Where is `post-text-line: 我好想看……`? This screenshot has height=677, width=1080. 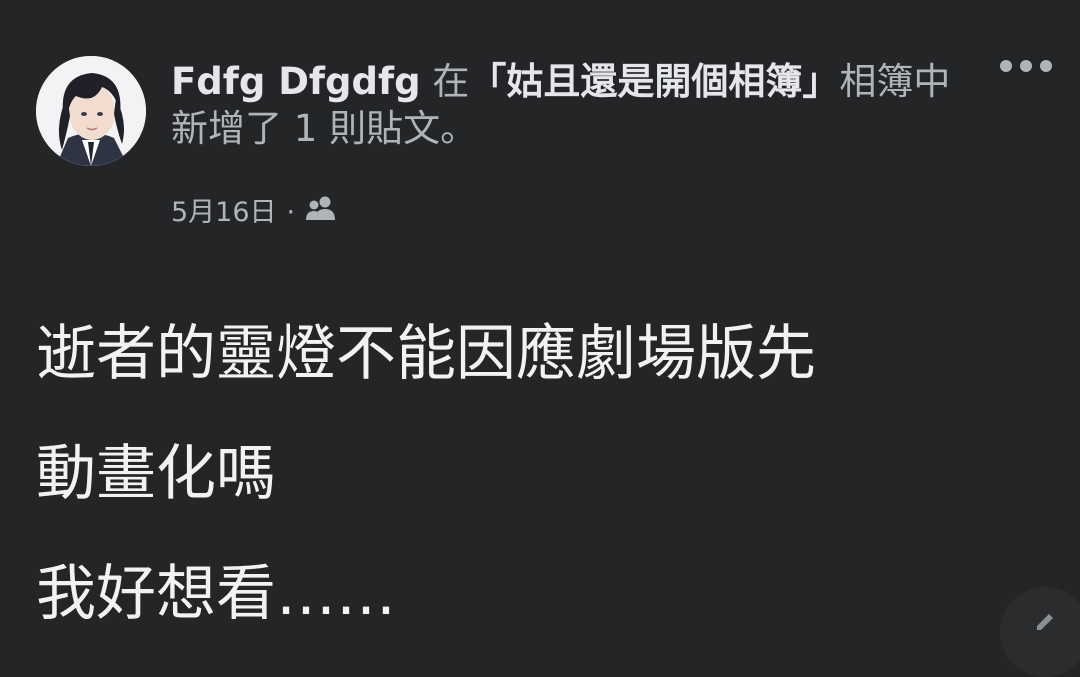 post-text-line: 我好想看…… is located at coordinates (216, 594).